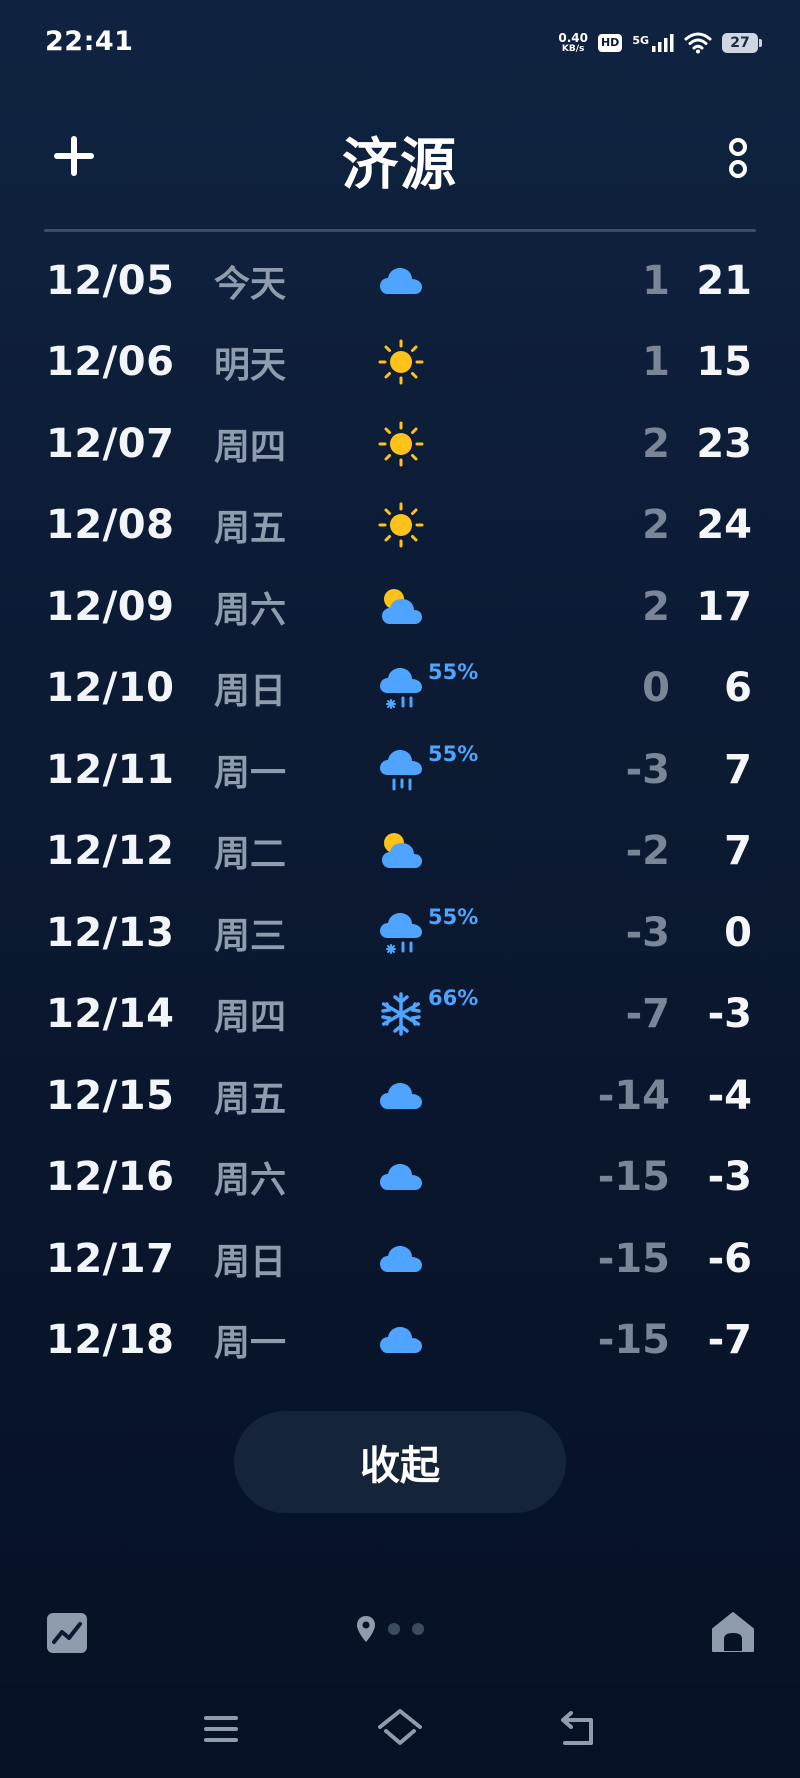 The height and width of the screenshot is (1778, 800). Describe the element at coordinates (400, 1462) in the screenshot. I see `collapse-button: 收起` at that location.